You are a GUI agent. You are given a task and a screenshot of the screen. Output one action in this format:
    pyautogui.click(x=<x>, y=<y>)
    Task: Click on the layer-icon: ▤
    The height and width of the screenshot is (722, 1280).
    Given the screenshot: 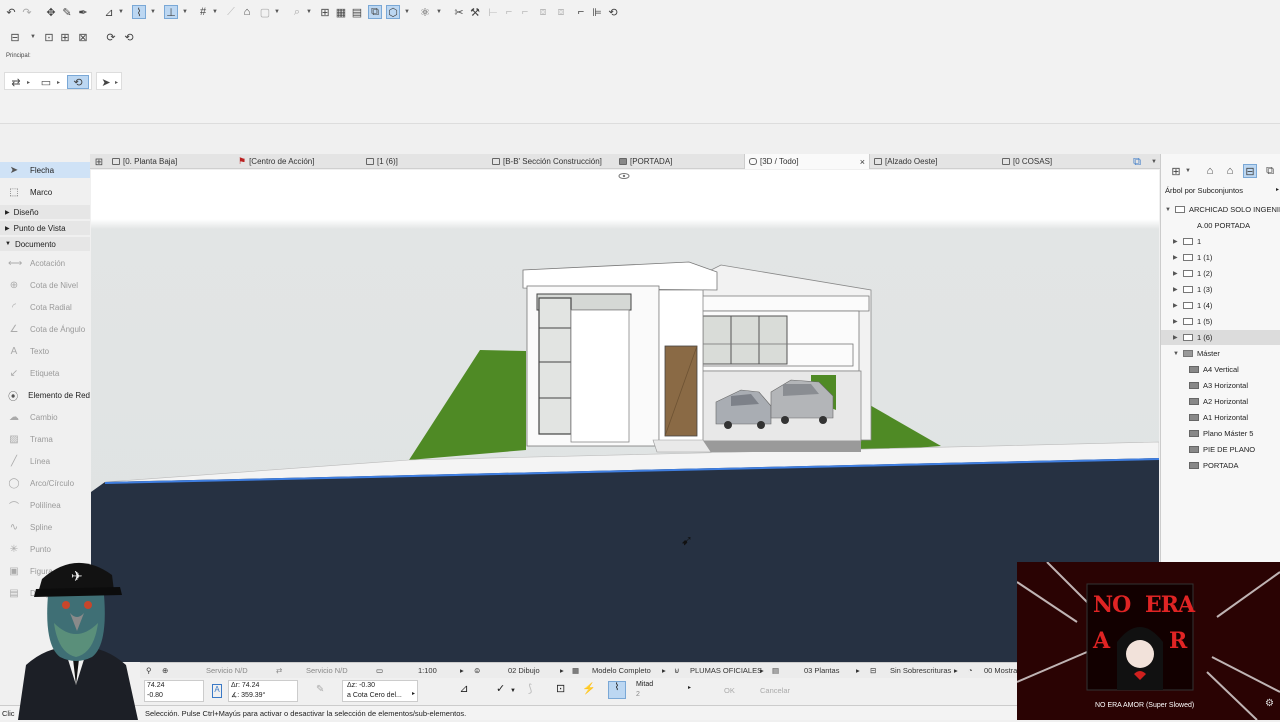 What is the action you would take?
    pyautogui.click(x=357, y=12)
    